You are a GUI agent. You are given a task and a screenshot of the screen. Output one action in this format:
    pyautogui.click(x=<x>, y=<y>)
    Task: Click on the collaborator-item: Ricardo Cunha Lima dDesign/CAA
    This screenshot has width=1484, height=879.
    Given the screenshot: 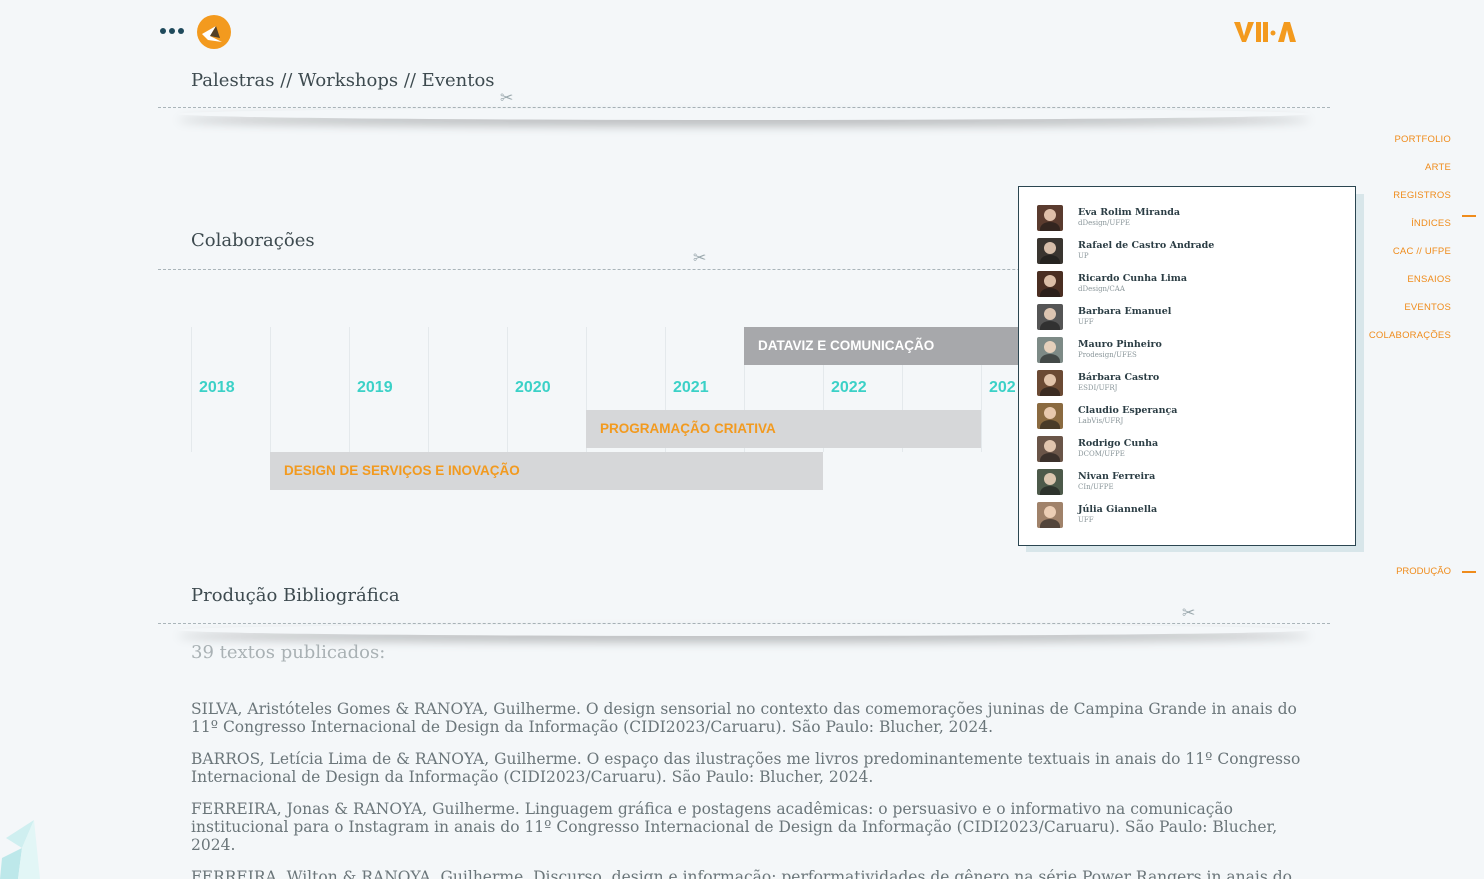 What is the action you would take?
    pyautogui.click(x=1196, y=287)
    